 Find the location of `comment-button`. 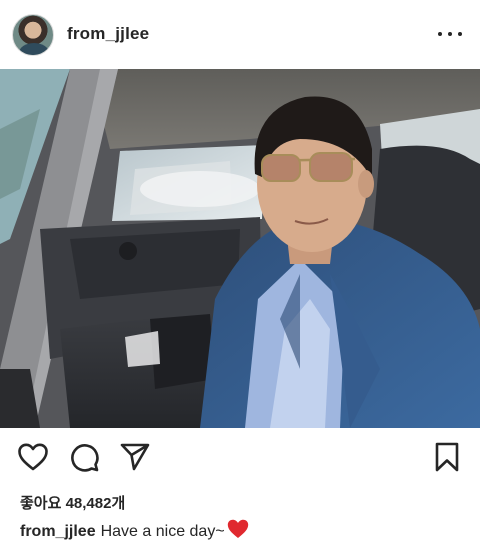

comment-button is located at coordinates (84, 457).